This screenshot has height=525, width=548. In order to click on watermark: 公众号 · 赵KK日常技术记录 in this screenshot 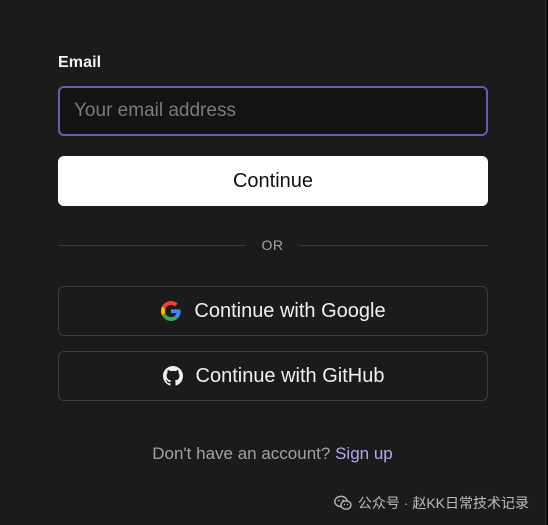, I will do `click(431, 503)`.